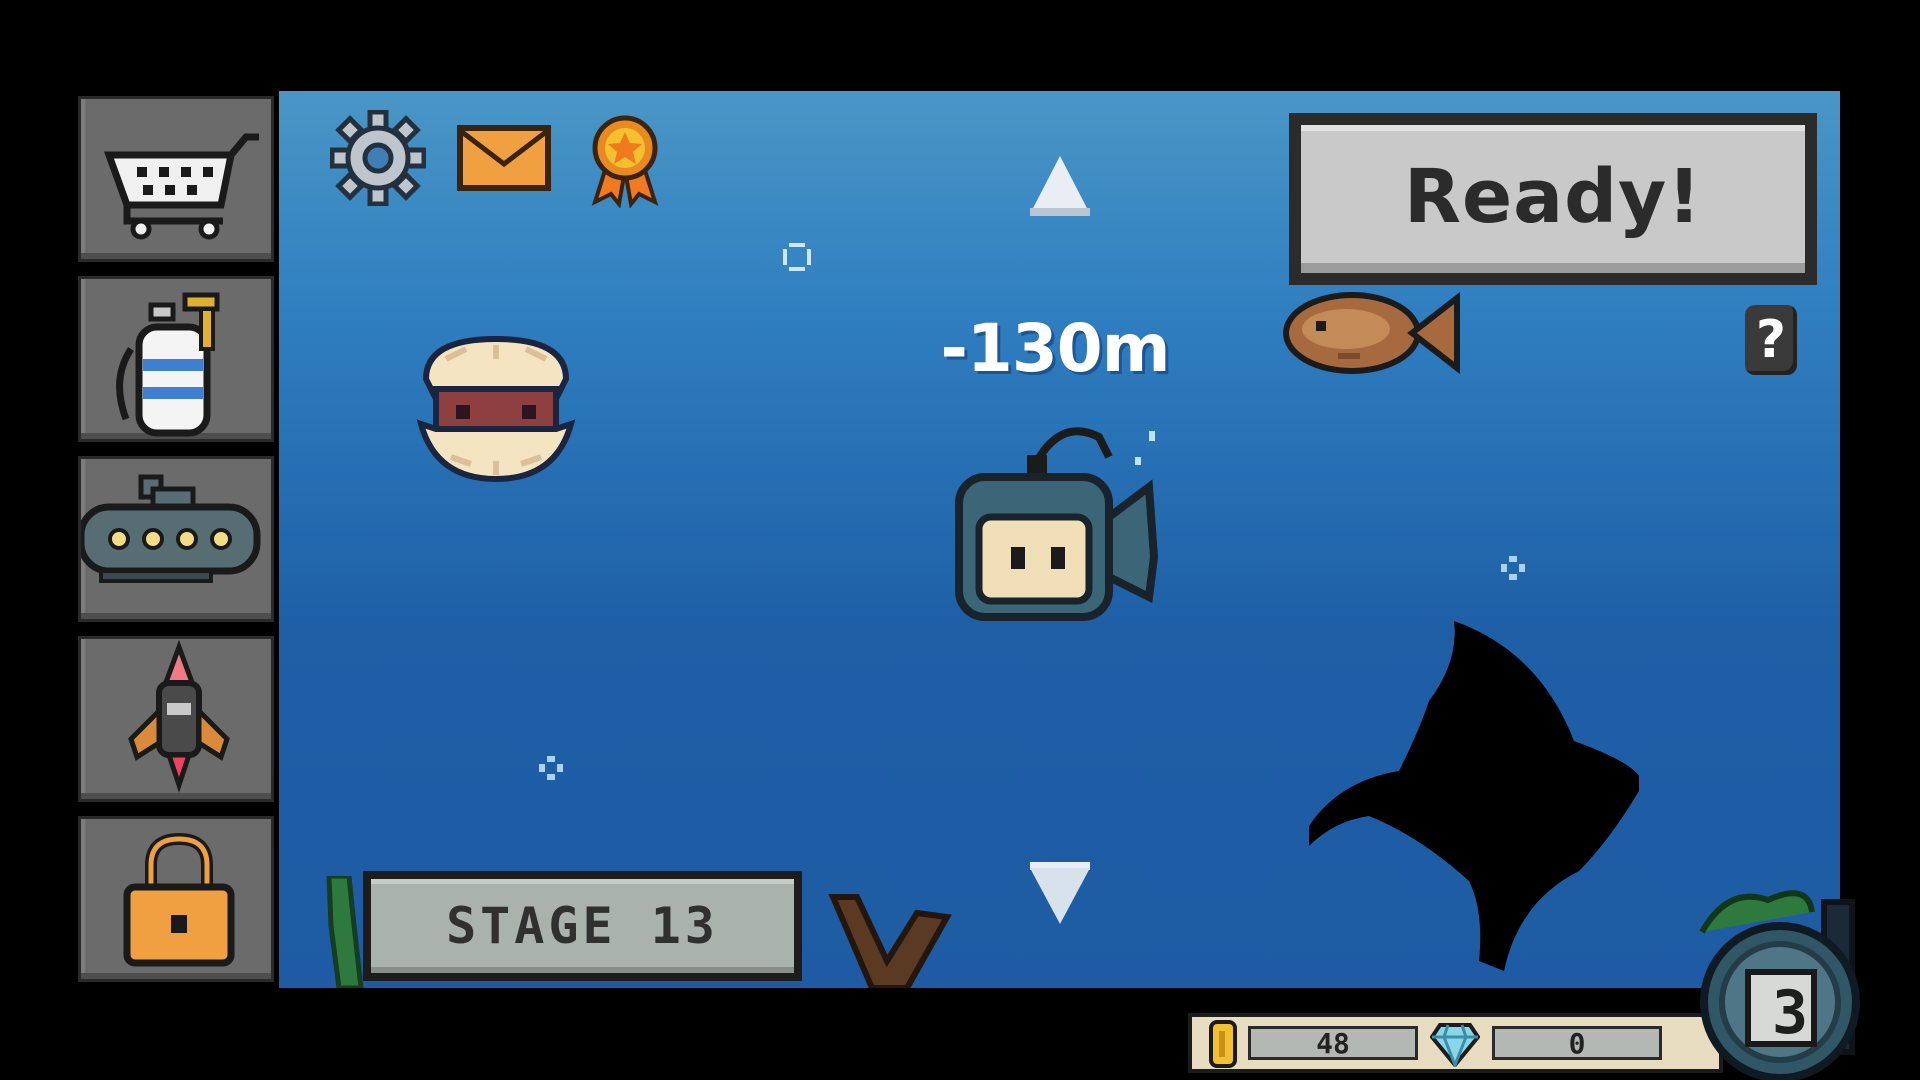 Image resolution: width=1920 pixels, height=1080 pixels. I want to click on stage-panel: STAGE 13, so click(582, 926).